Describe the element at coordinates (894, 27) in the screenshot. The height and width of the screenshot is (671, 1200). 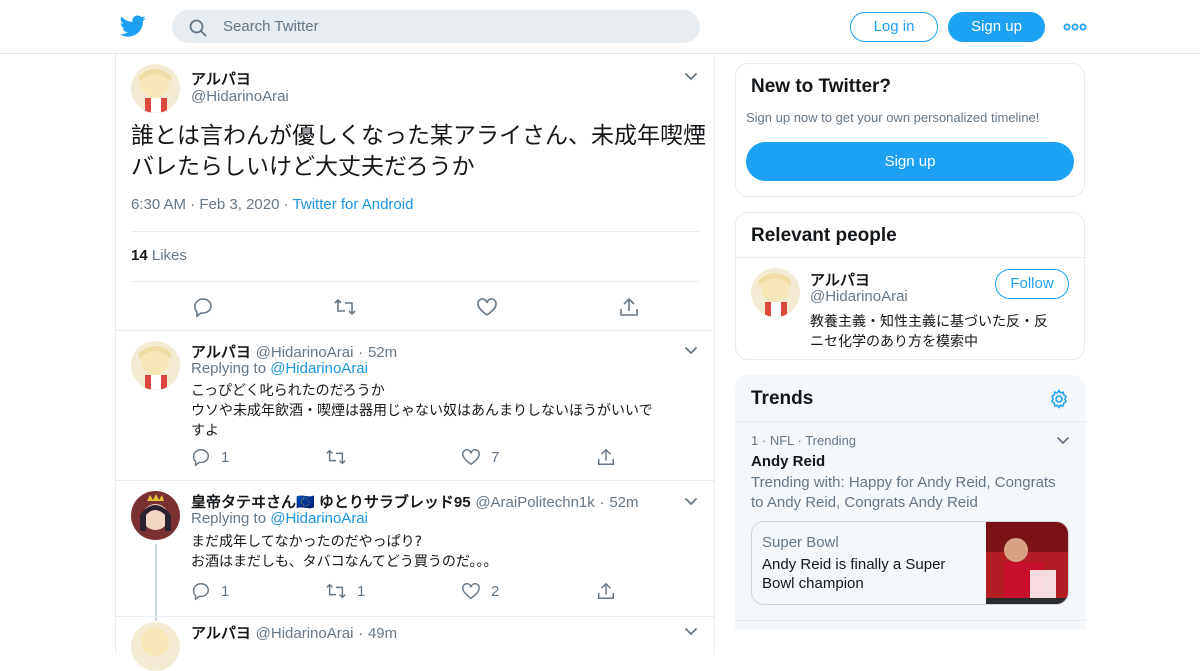
I see `login-button: Log in` at that location.